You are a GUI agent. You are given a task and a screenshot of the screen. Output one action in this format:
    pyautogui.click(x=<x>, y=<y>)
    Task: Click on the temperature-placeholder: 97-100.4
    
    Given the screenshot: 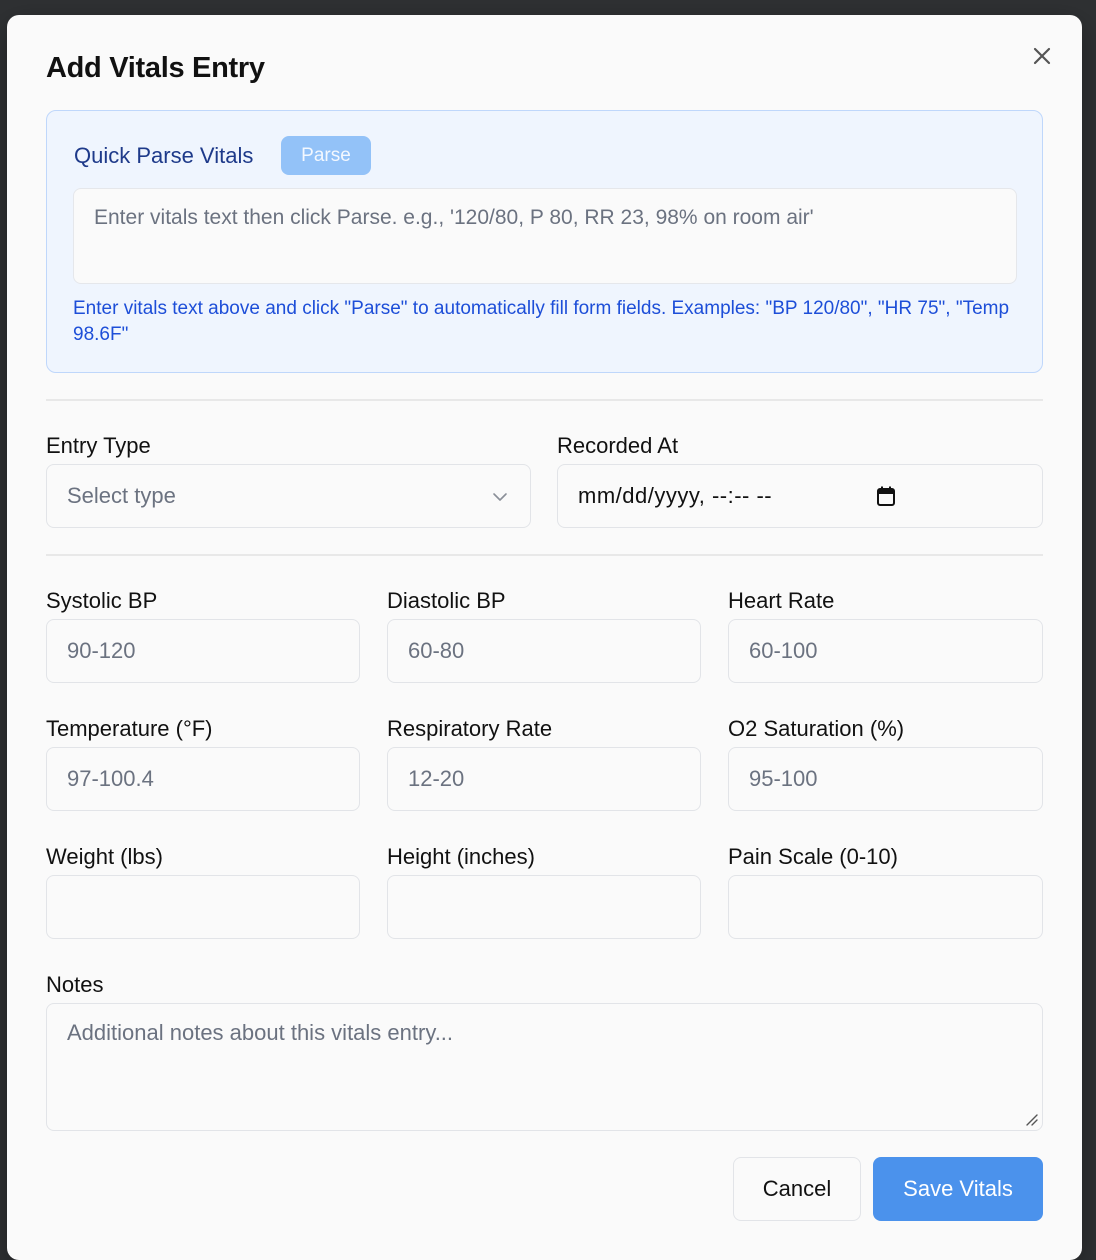 What is the action you would take?
    pyautogui.click(x=110, y=778)
    